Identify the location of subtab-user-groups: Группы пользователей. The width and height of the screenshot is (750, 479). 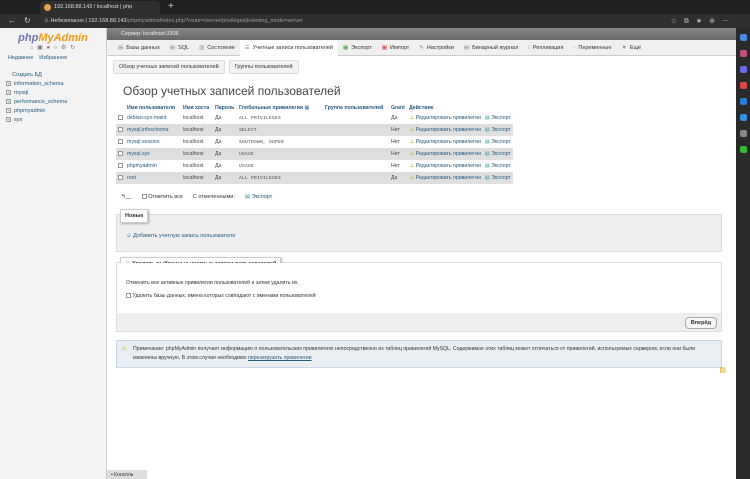
(263, 67).